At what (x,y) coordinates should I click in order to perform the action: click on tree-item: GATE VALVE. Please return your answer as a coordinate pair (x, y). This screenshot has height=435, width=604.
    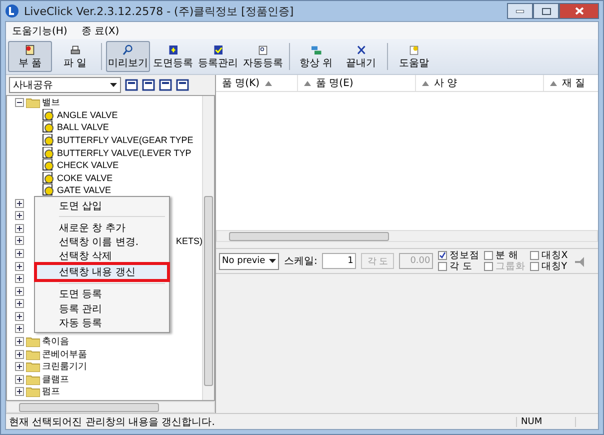
    Looking at the image, I should click on (84, 190).